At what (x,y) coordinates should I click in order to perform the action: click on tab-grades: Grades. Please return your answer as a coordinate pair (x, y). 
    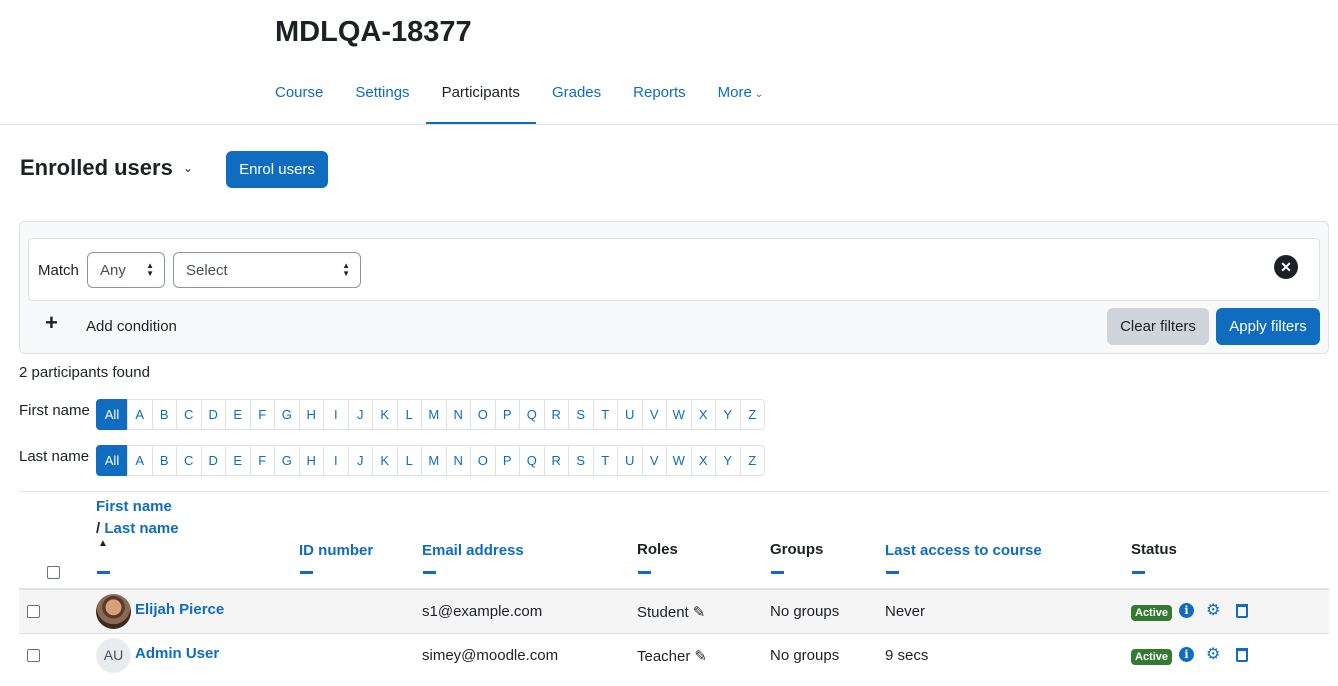
    Looking at the image, I should click on (576, 97).